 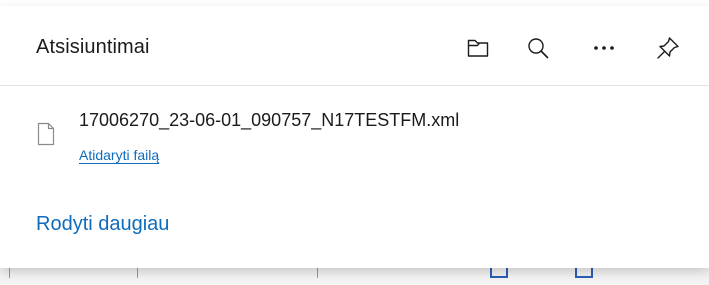 I want to click on show-more-link: Rodyti daugiau, so click(x=102, y=224).